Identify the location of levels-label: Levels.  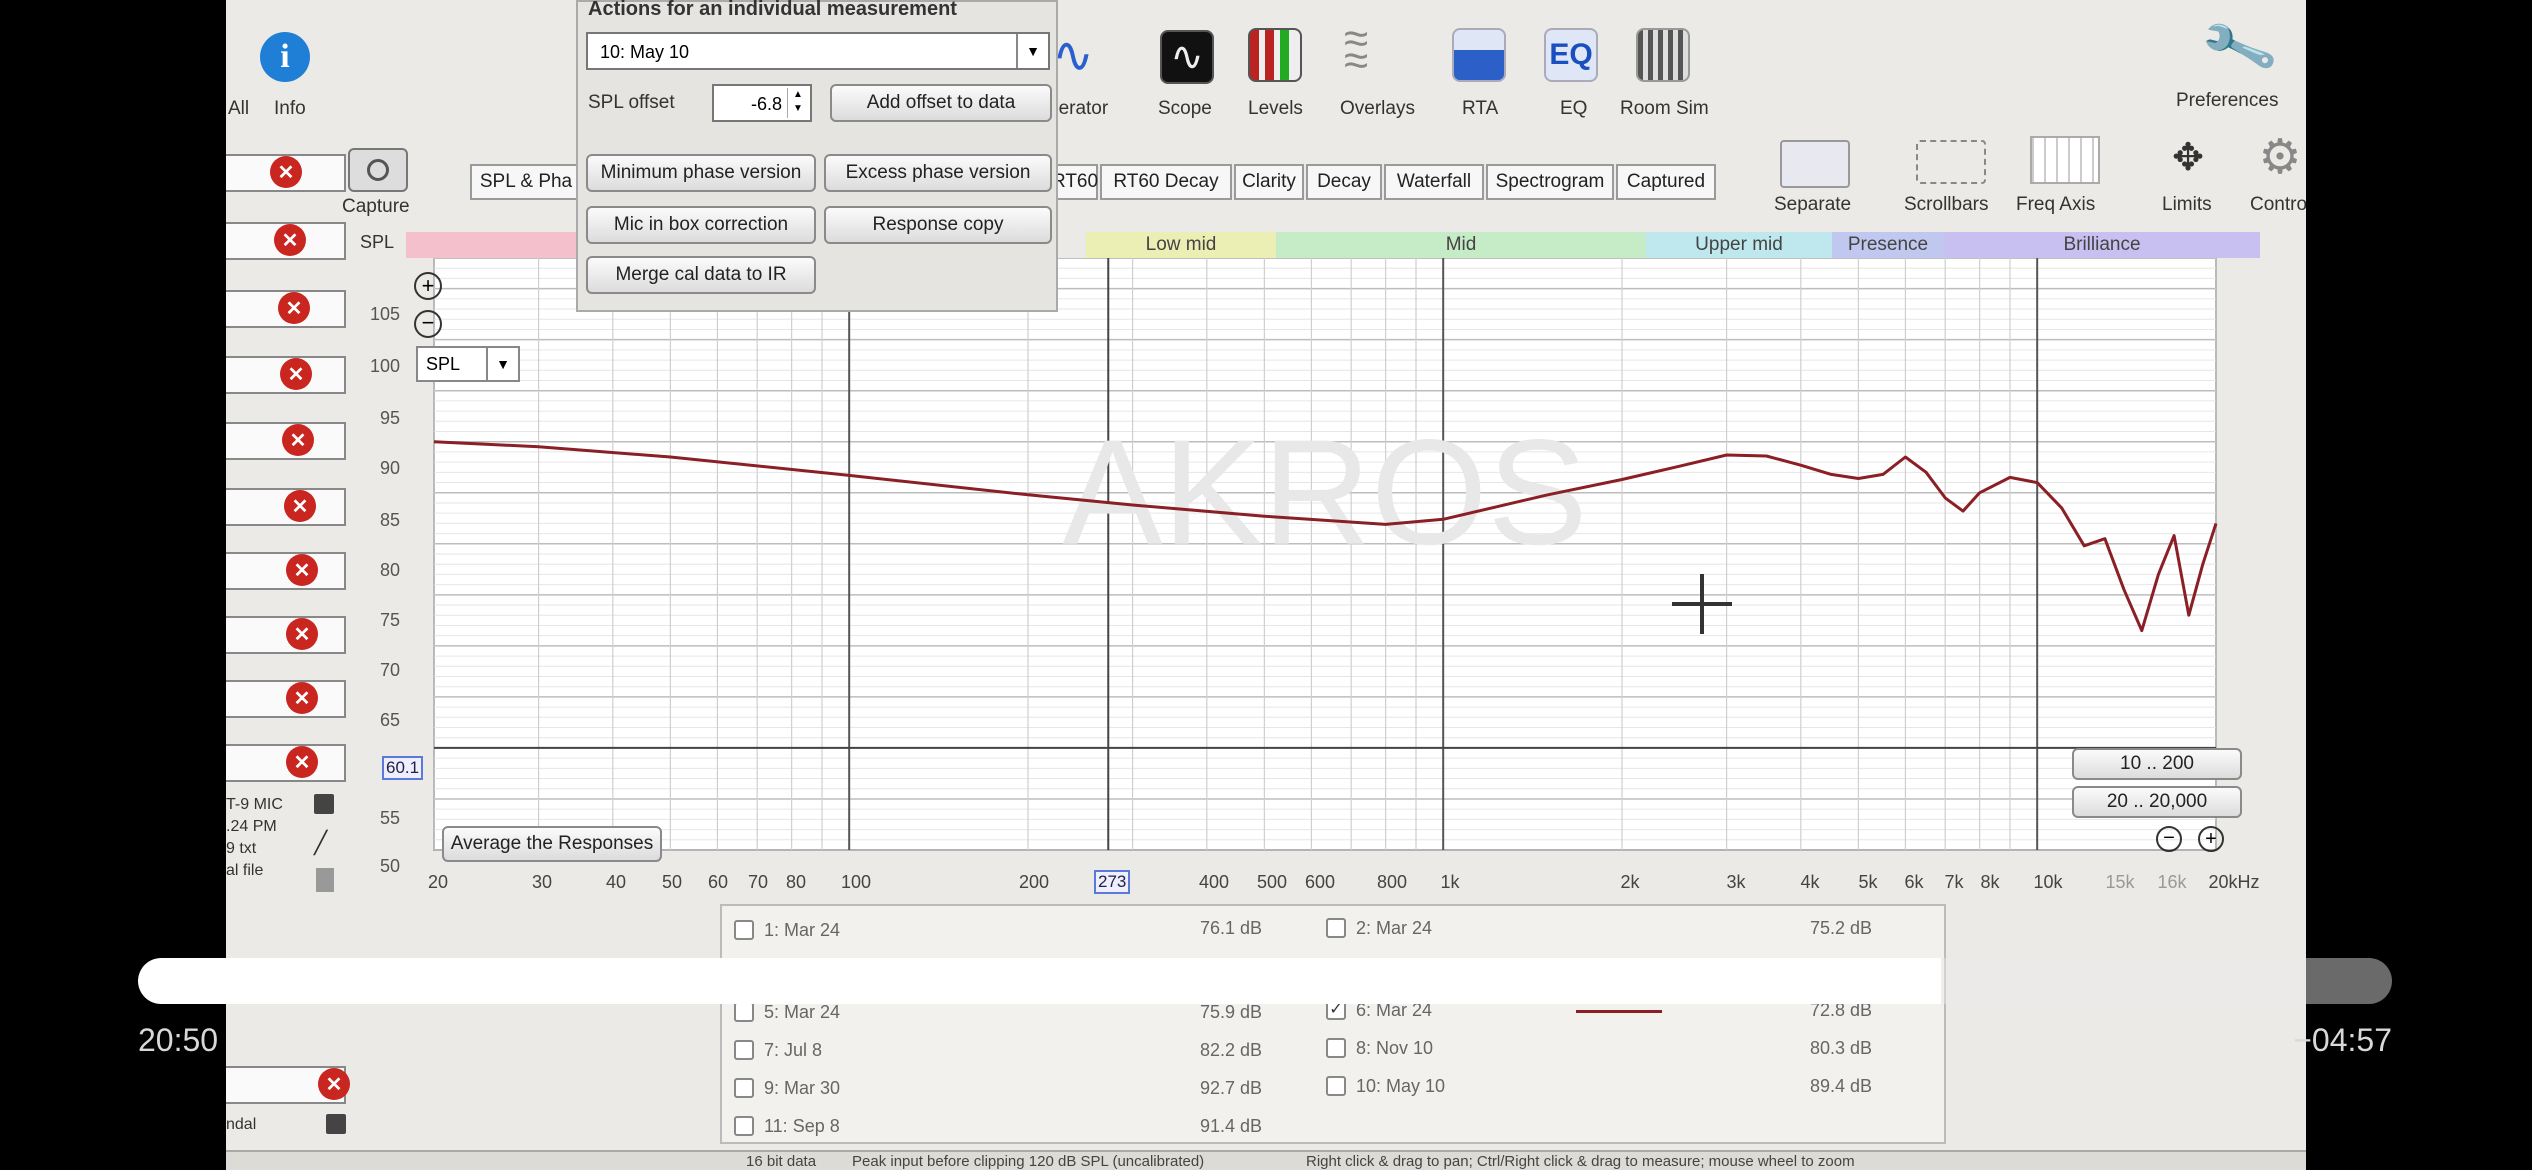
(1275, 109).